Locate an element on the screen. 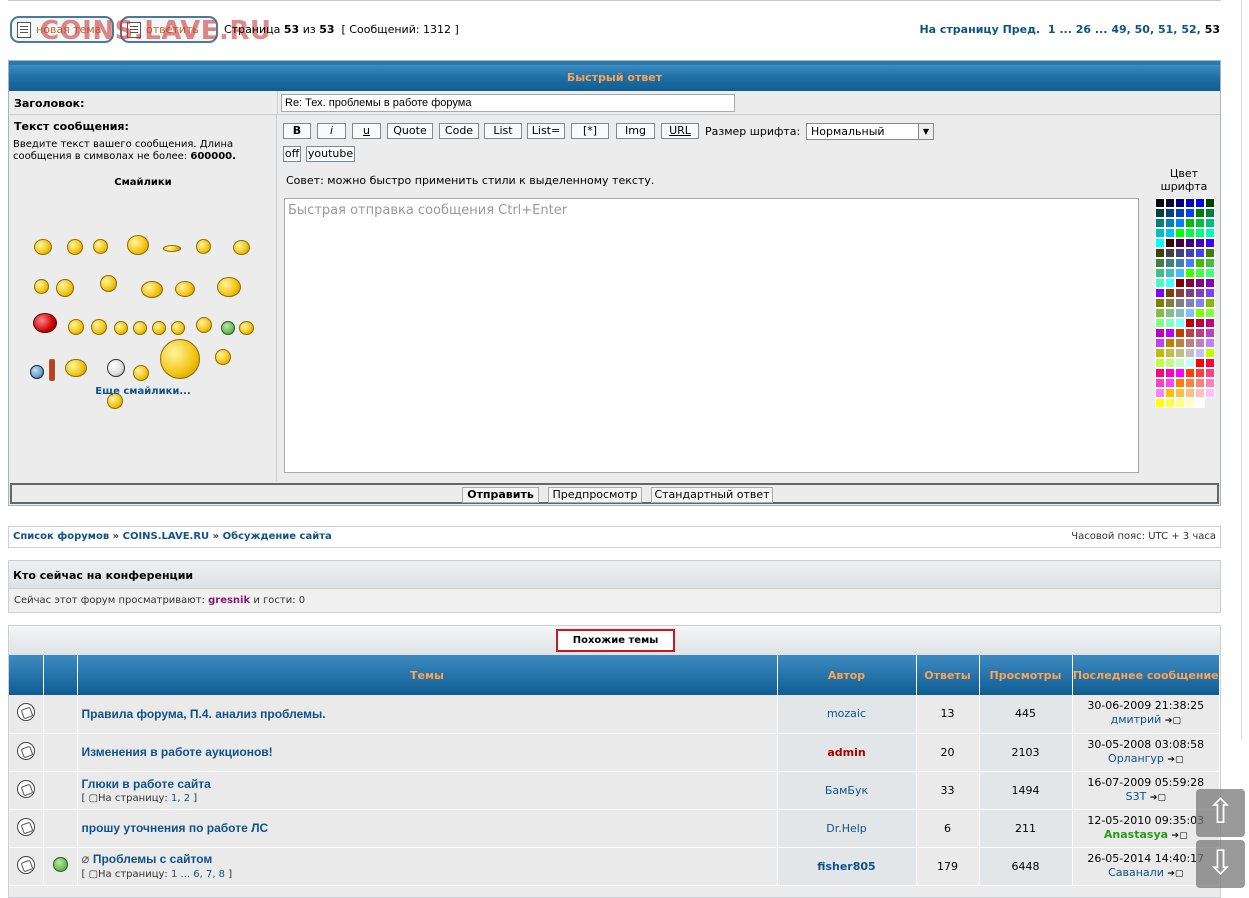  scroll-up-icon: ⇧ is located at coordinates (1220, 813).